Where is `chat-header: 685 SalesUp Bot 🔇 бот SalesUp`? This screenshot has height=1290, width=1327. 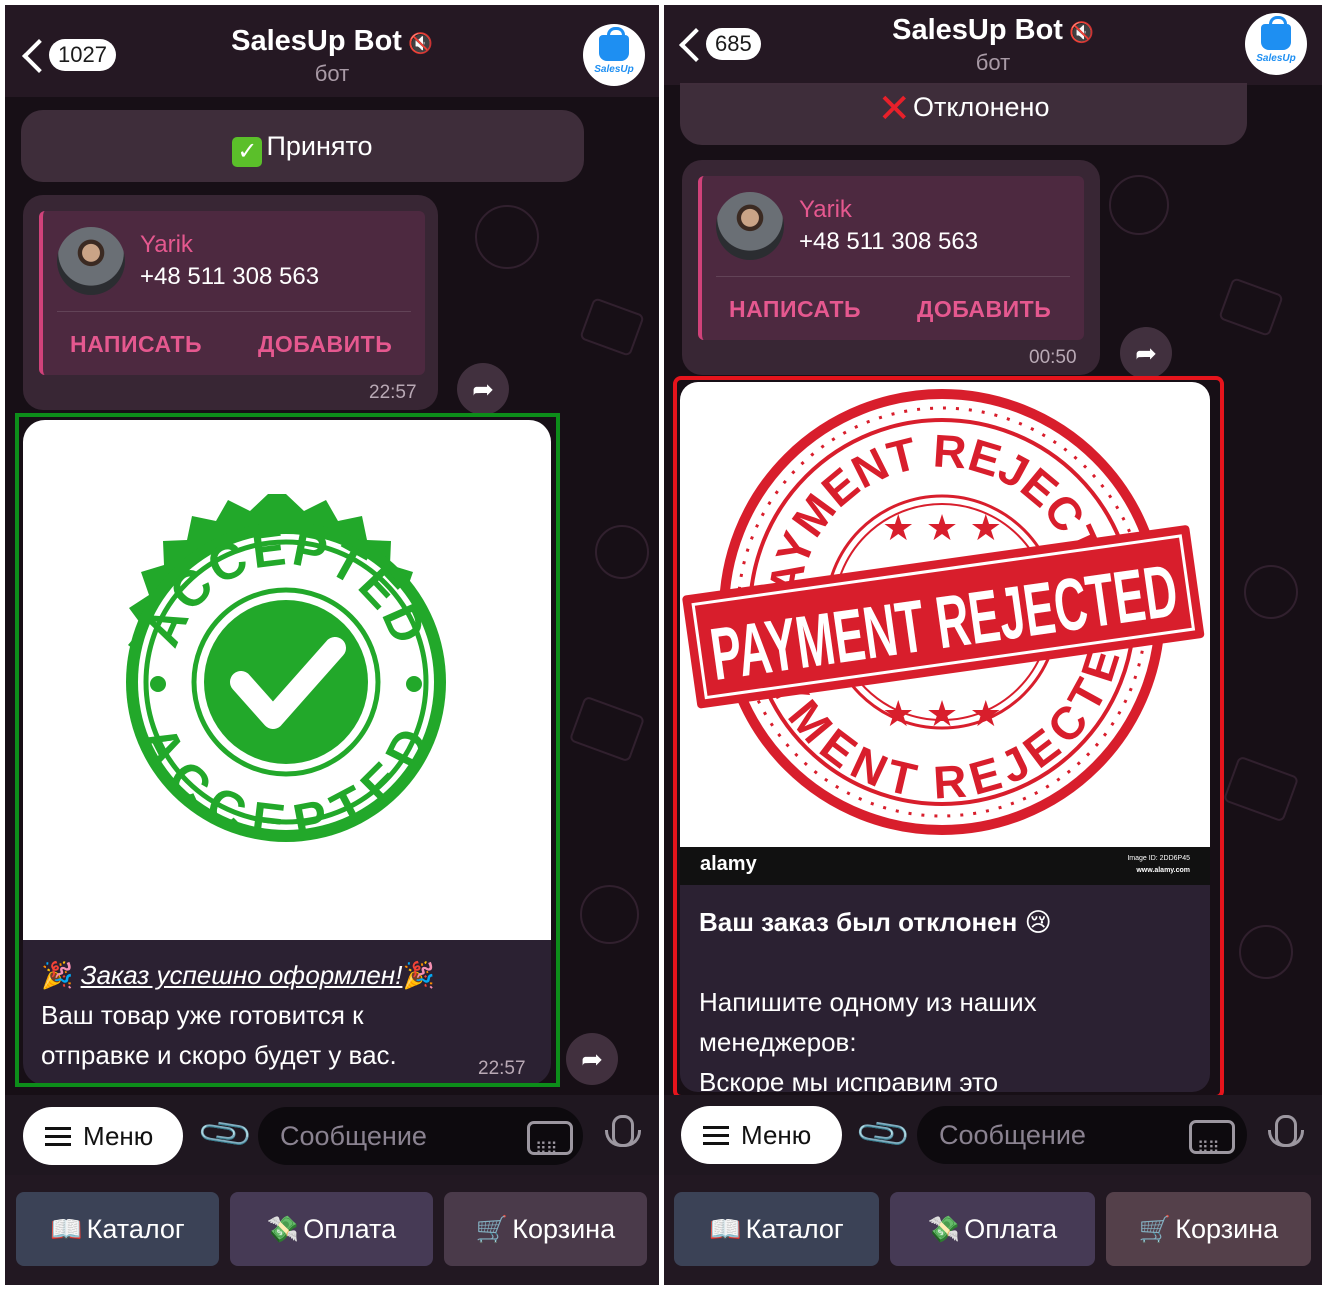
chat-header: 685 SalesUp Bot 🔇 бот SalesUp is located at coordinates (993, 45).